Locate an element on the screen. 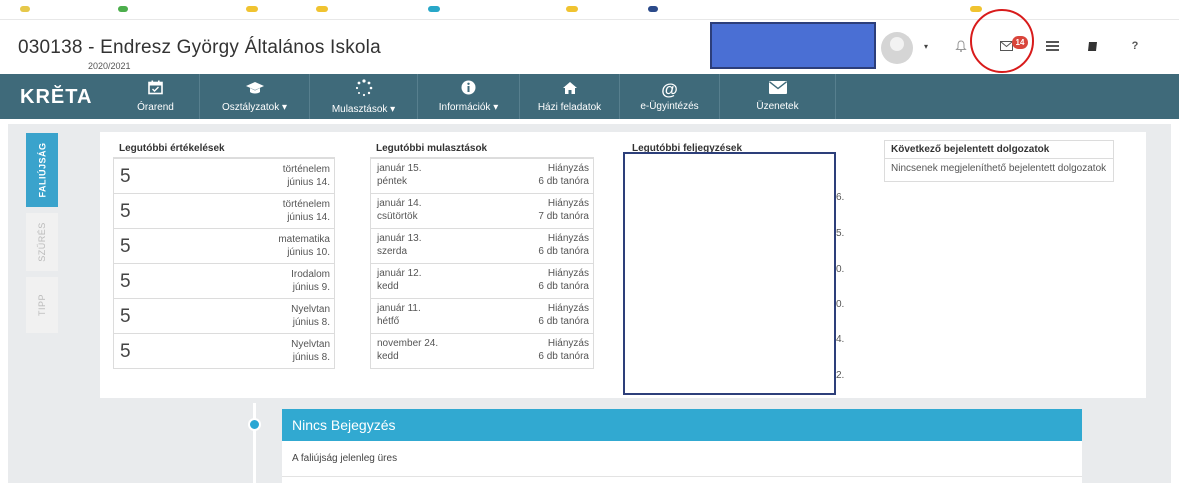 The width and height of the screenshot is (1179, 483). kreta-logo: KRĔTA is located at coordinates (56, 97).